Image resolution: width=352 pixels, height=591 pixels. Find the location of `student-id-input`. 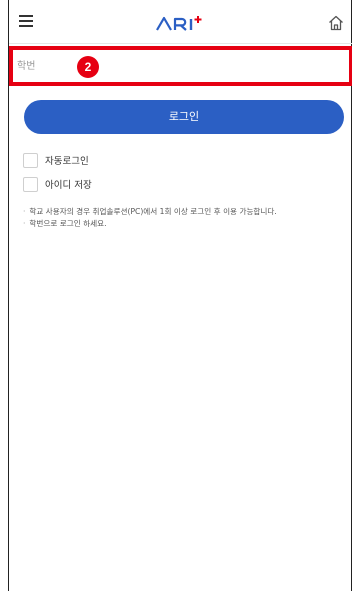

student-id-input is located at coordinates (182, 66).